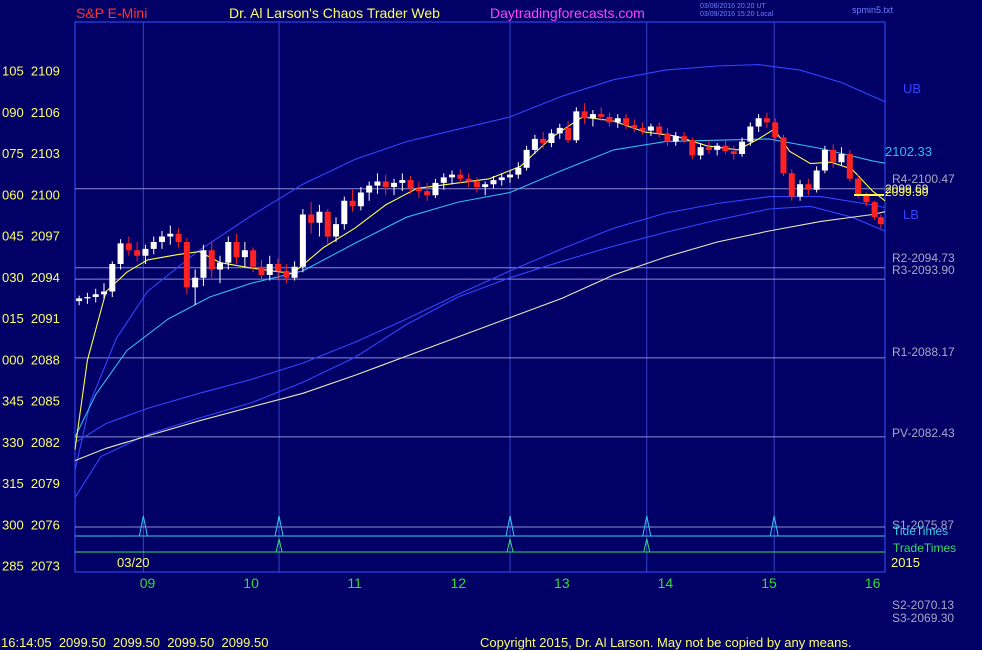 The image size is (982, 650). What do you see at coordinates (31, 236) in the screenshot?
I see `y-tick-label: 045 2097` at bounding box center [31, 236].